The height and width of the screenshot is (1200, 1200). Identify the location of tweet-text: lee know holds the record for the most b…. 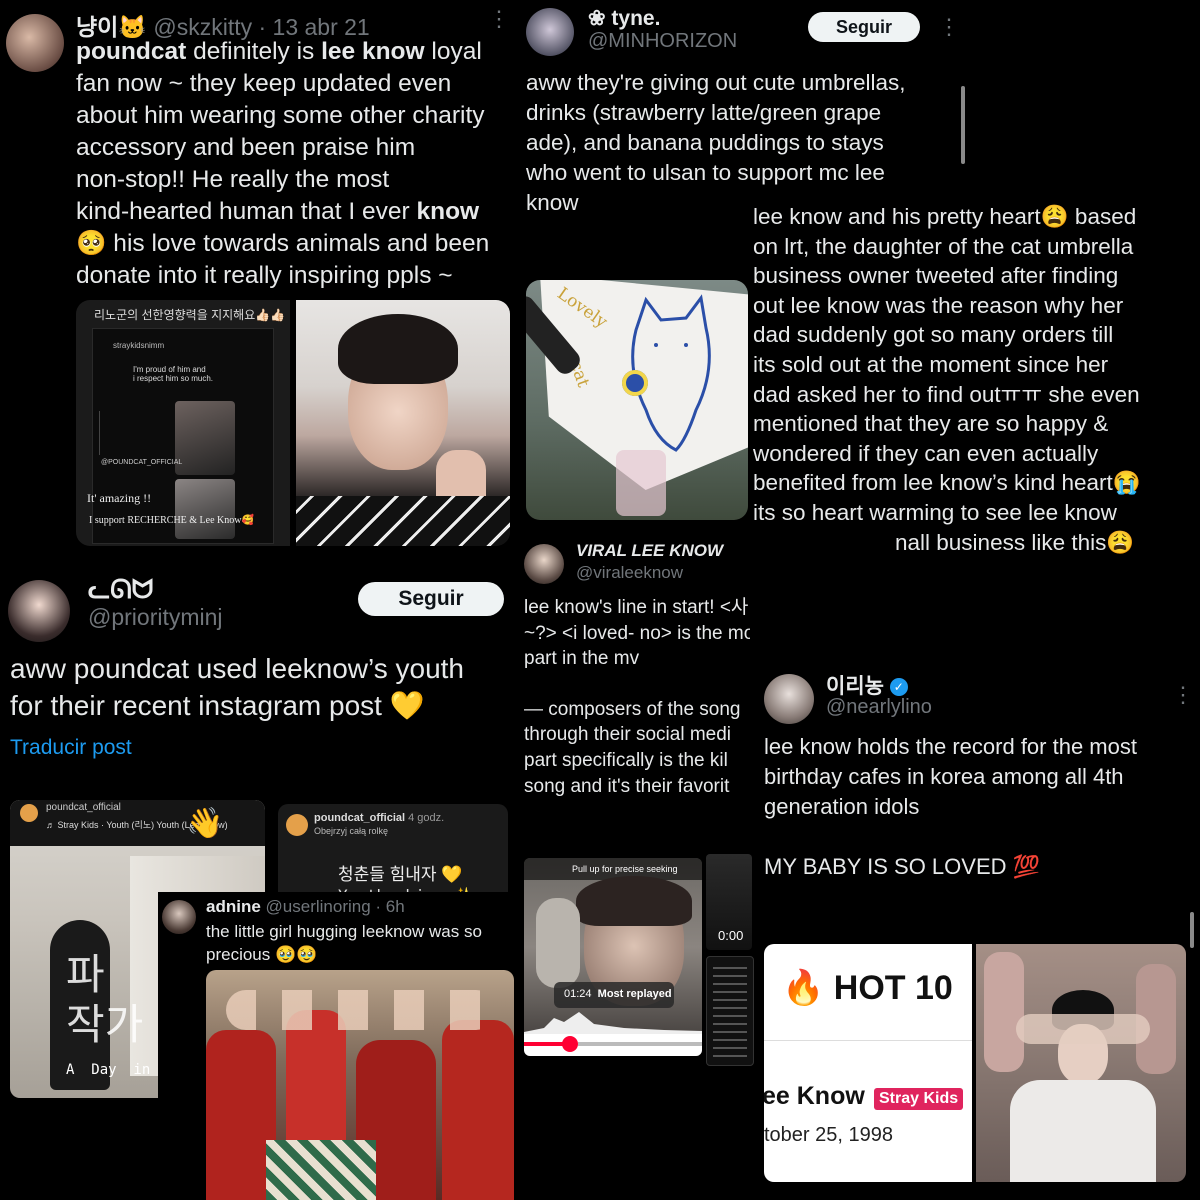
(950, 806).